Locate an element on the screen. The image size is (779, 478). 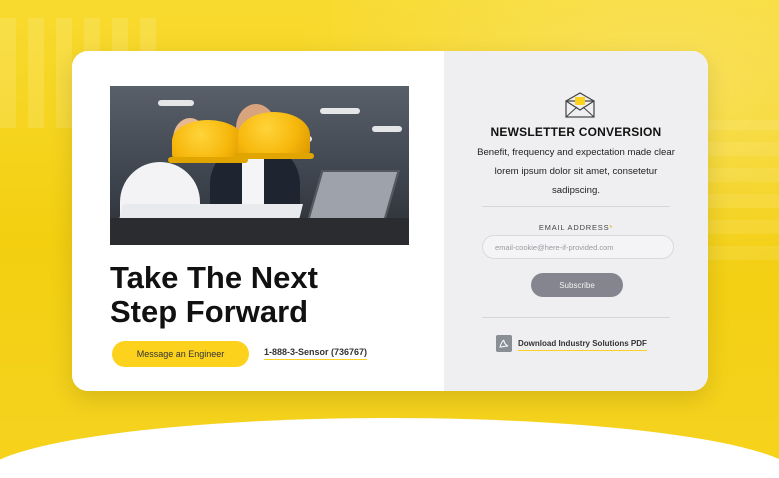
message-engineer-button: Message an Engineer is located at coordinates (180, 354).